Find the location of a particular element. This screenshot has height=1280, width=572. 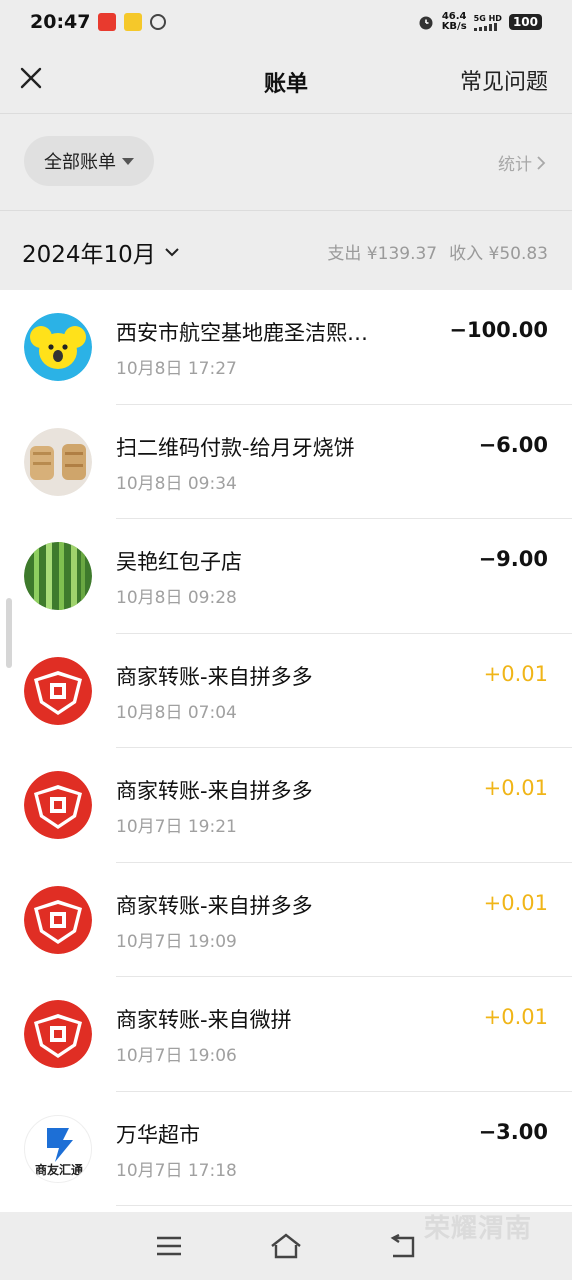

transaction-name: 吴艳红包子店 is located at coordinates (179, 562).